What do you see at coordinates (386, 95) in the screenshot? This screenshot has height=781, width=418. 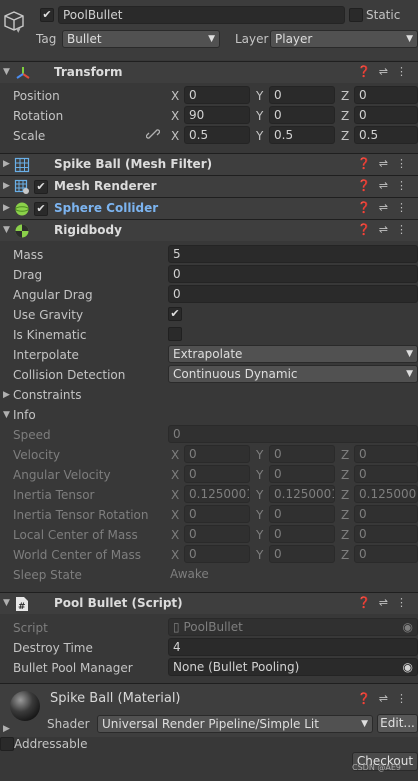 I see `position-z-field: 0` at bounding box center [386, 95].